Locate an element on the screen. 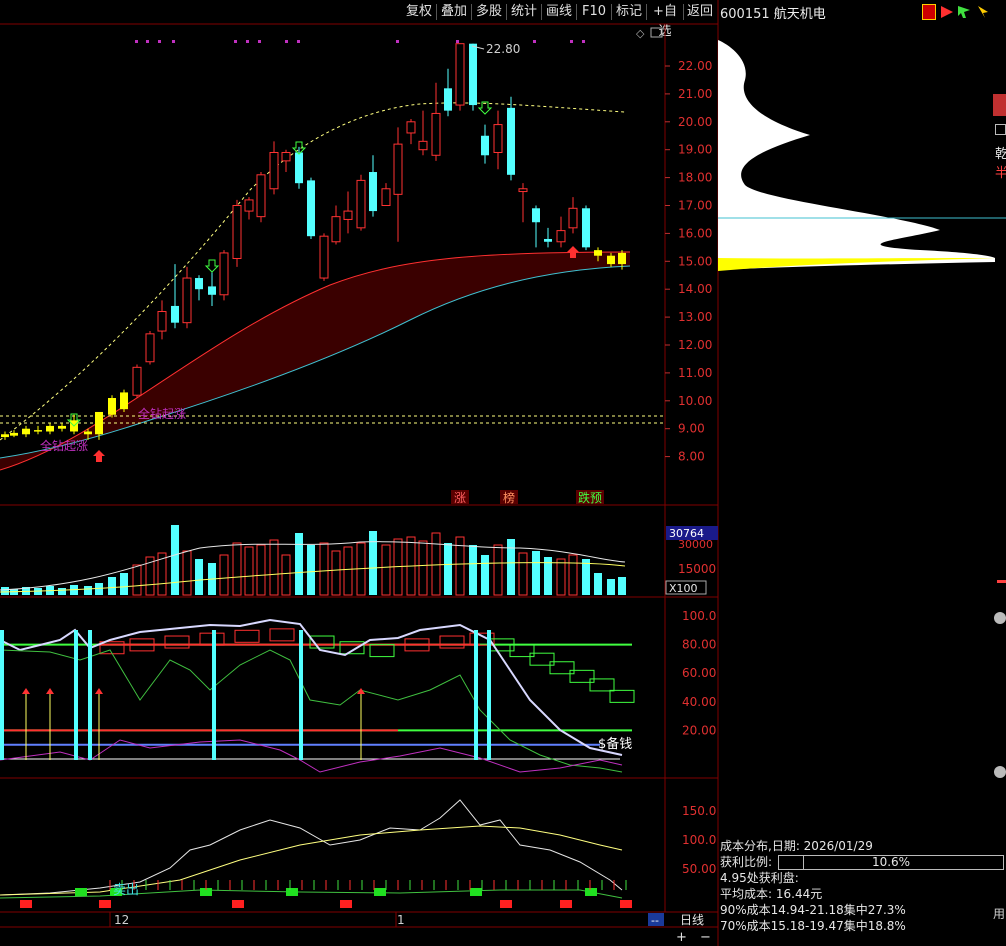 Image resolution: width=1006 pixels, height=946 pixels. start-rise-label: 全钻起涨 is located at coordinates (64, 445).